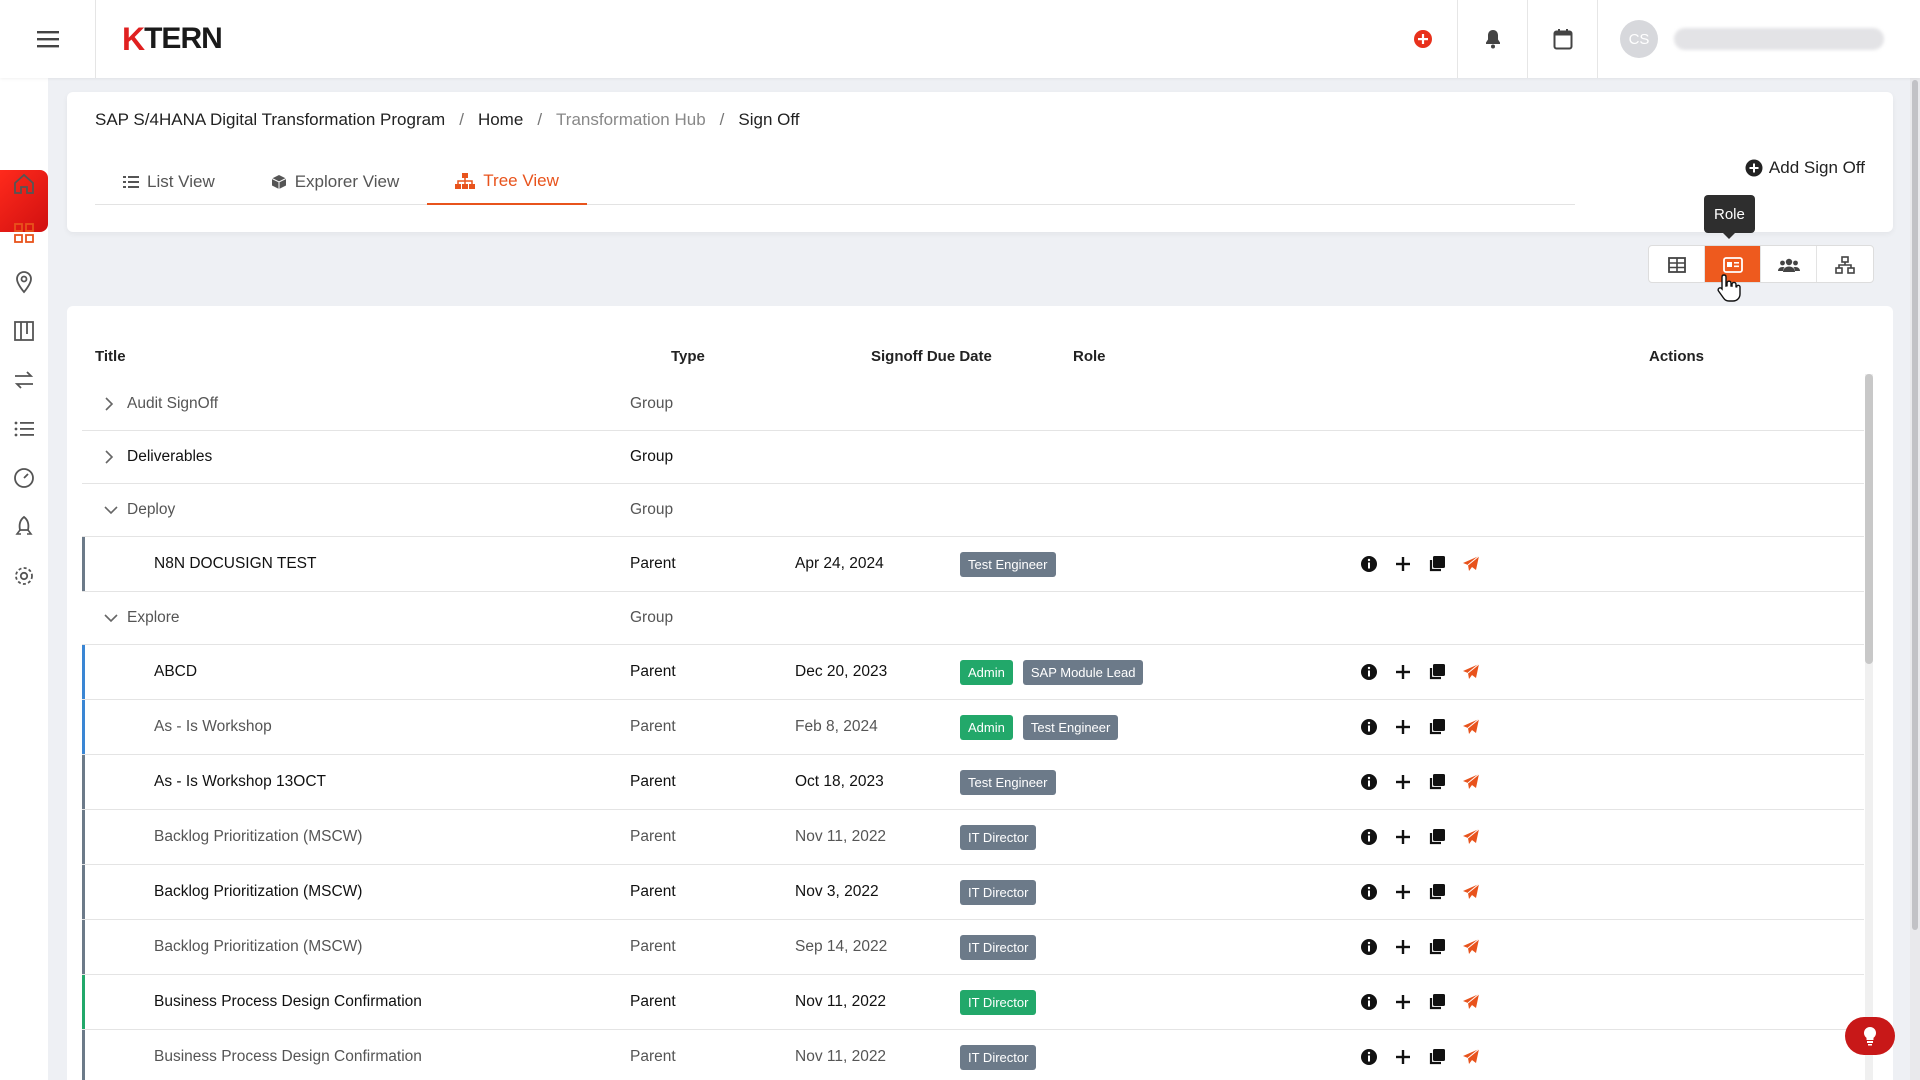 This screenshot has width=1920, height=1080. I want to click on row-title: ABCD, so click(175, 672).